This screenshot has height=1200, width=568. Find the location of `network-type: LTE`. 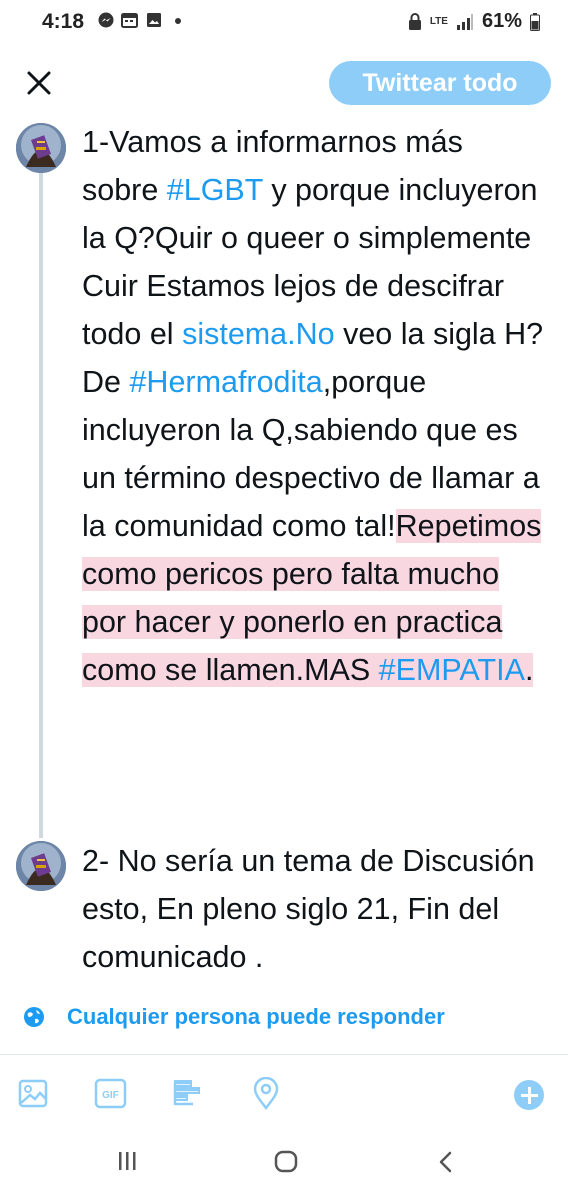

network-type: LTE is located at coordinates (438, 21).